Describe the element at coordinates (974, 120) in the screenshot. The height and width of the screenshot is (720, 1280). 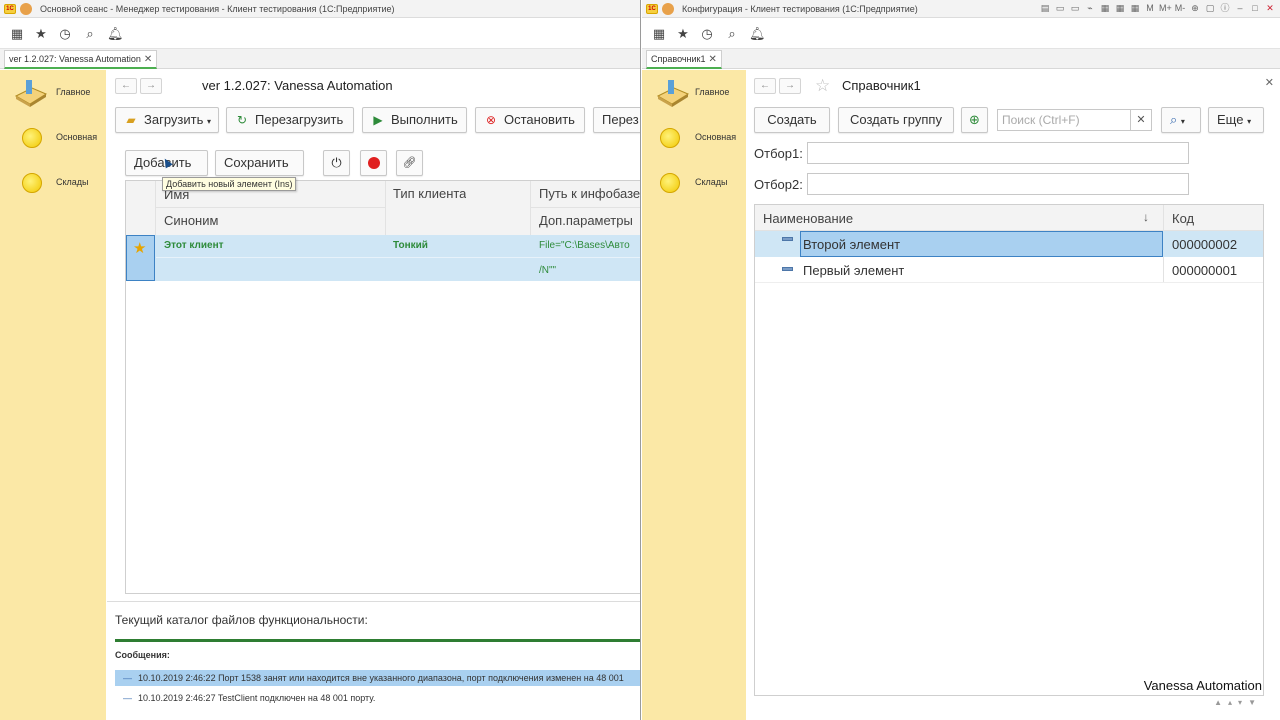
I see `copy-item-button: ⊕` at that location.